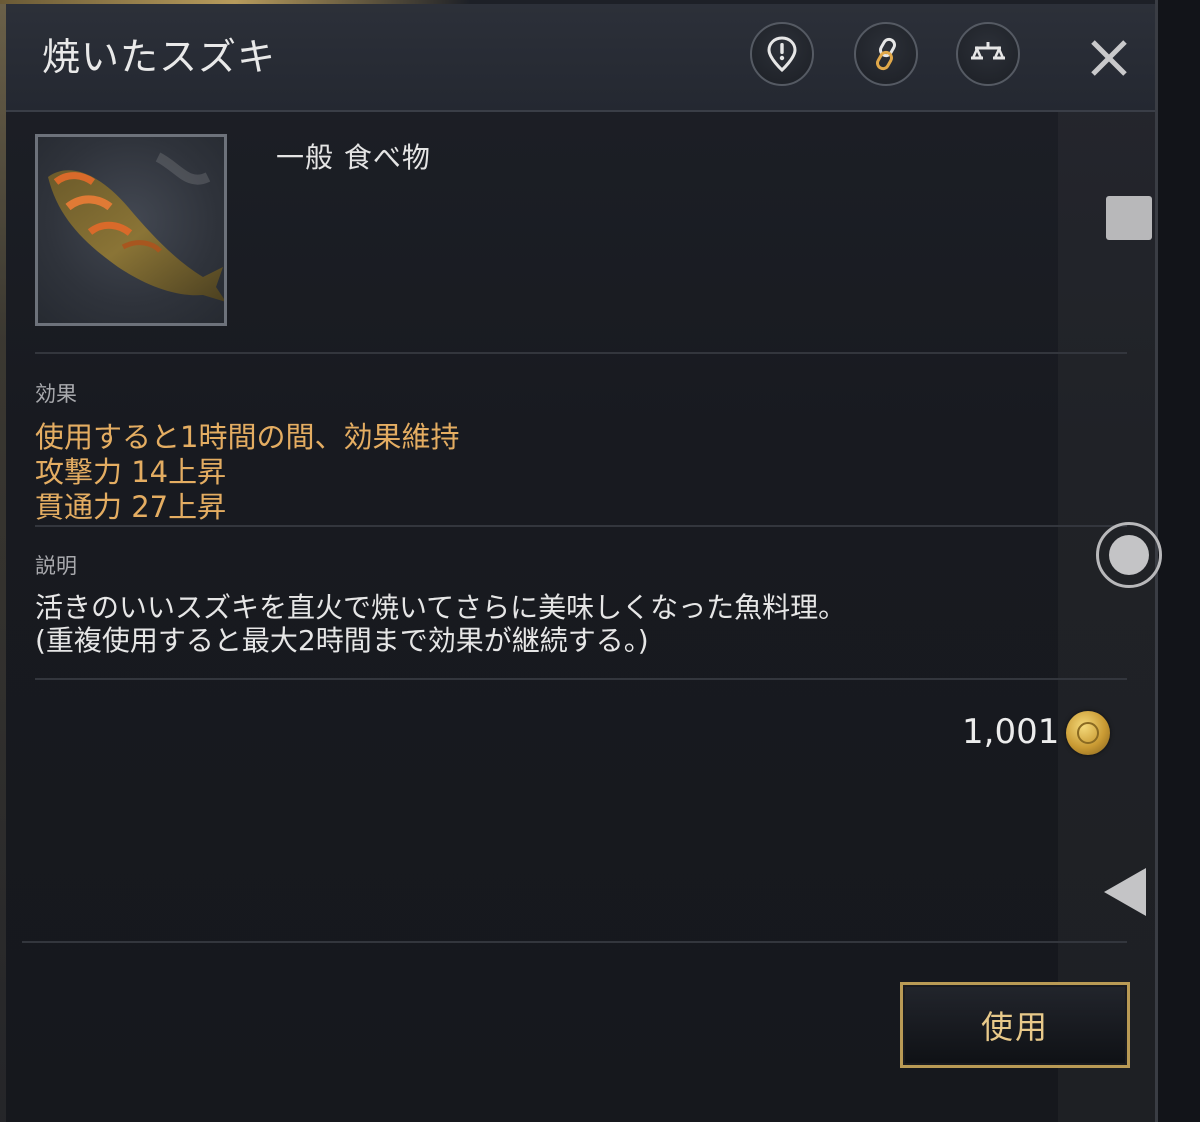 The height and width of the screenshot is (1122, 1200). I want to click on close-icon, so click(1109, 58).